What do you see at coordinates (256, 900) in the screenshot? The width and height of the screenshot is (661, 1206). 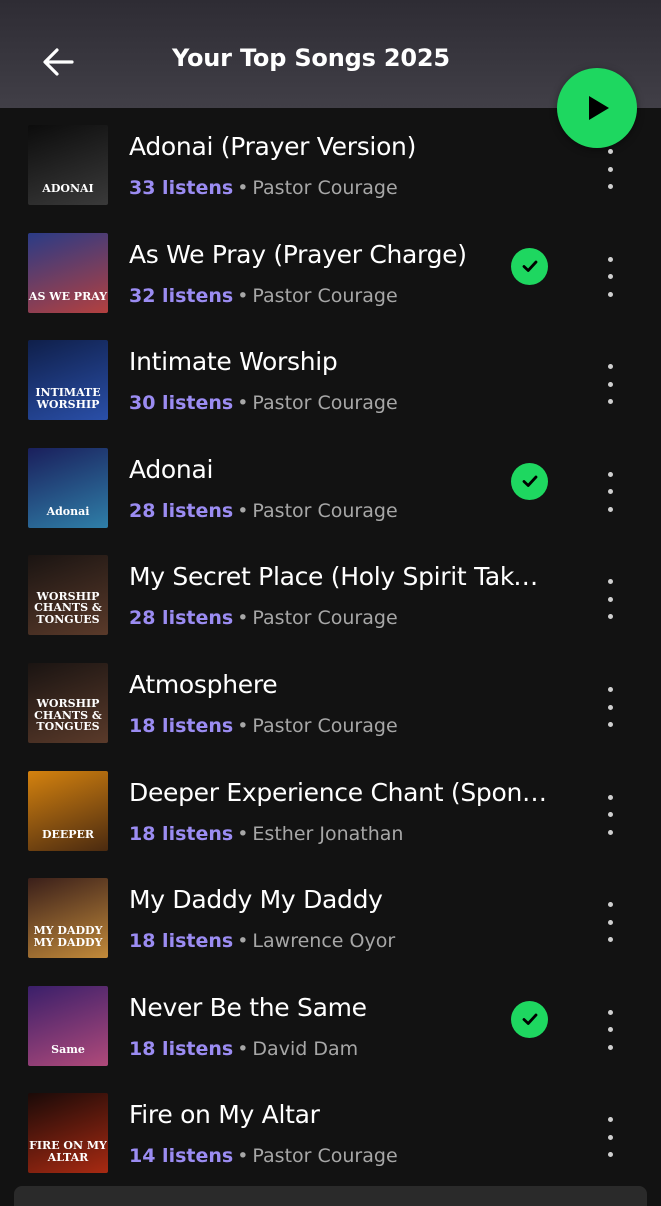 I see `song-title: My Daddy My Daddy` at bounding box center [256, 900].